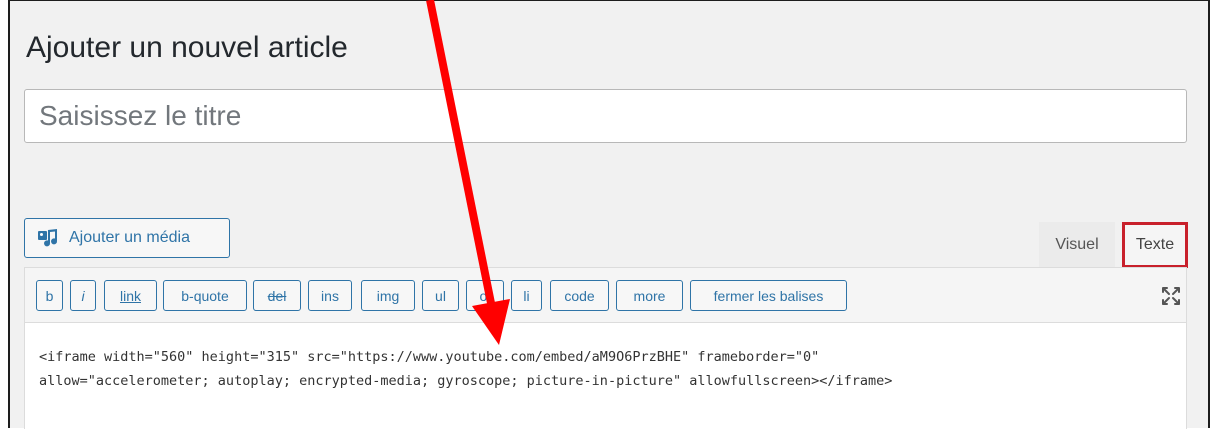  I want to click on qt-link-button: link, so click(130, 295).